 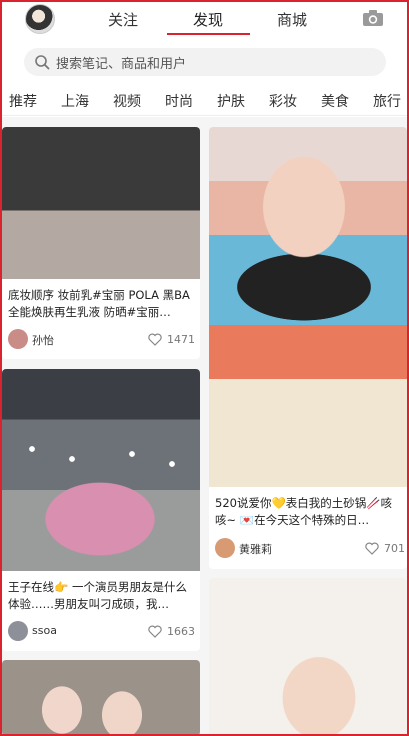 I want to click on tab-mall: 商城, so click(x=292, y=22).